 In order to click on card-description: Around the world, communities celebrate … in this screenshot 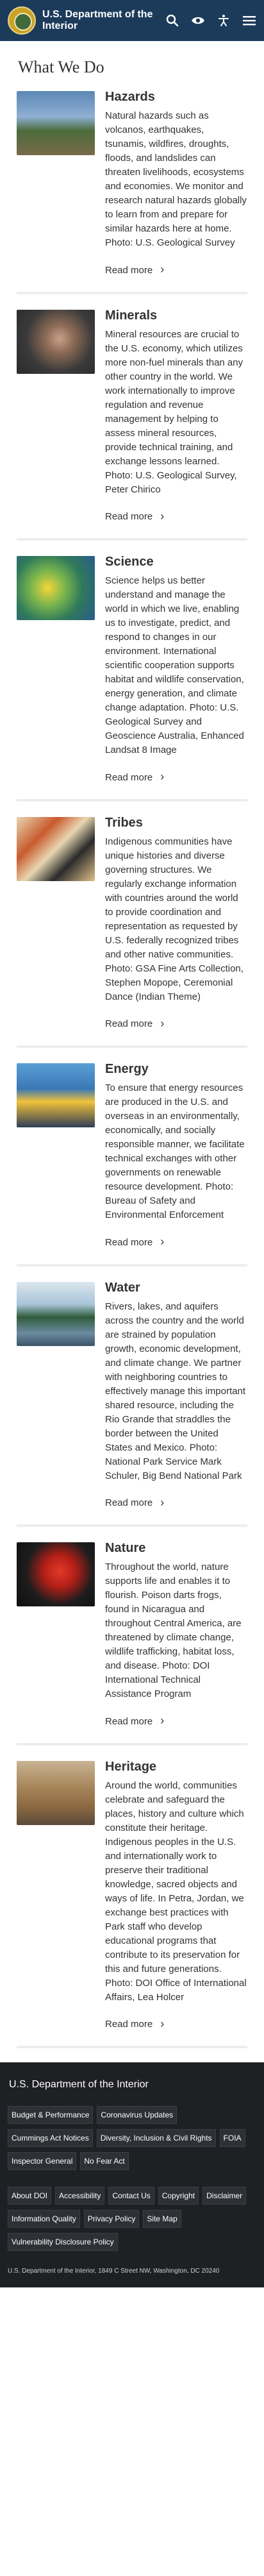, I will do `click(176, 1891)`.